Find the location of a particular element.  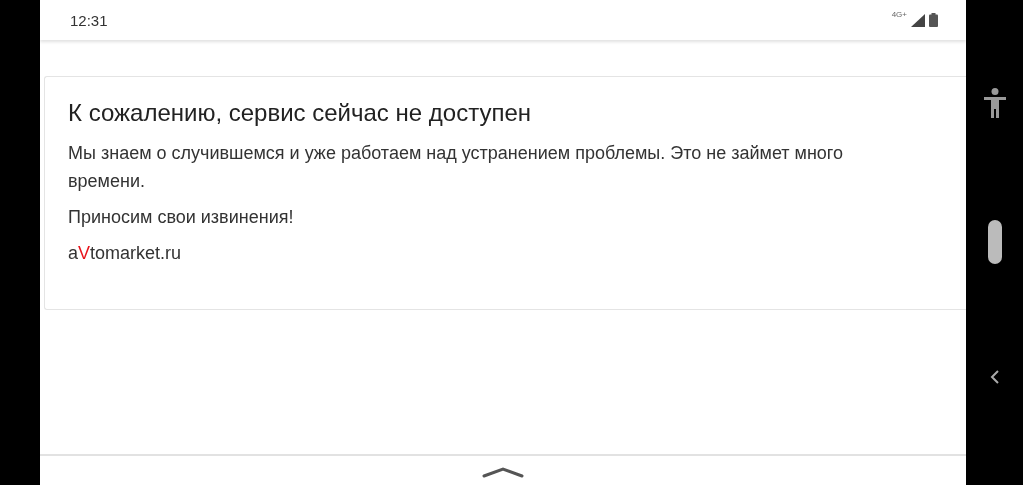

message-text: Мы знаем о случившемся и уже работаем над устранением проблемы. Это не займет много времени. is located at coordinates (456, 167).